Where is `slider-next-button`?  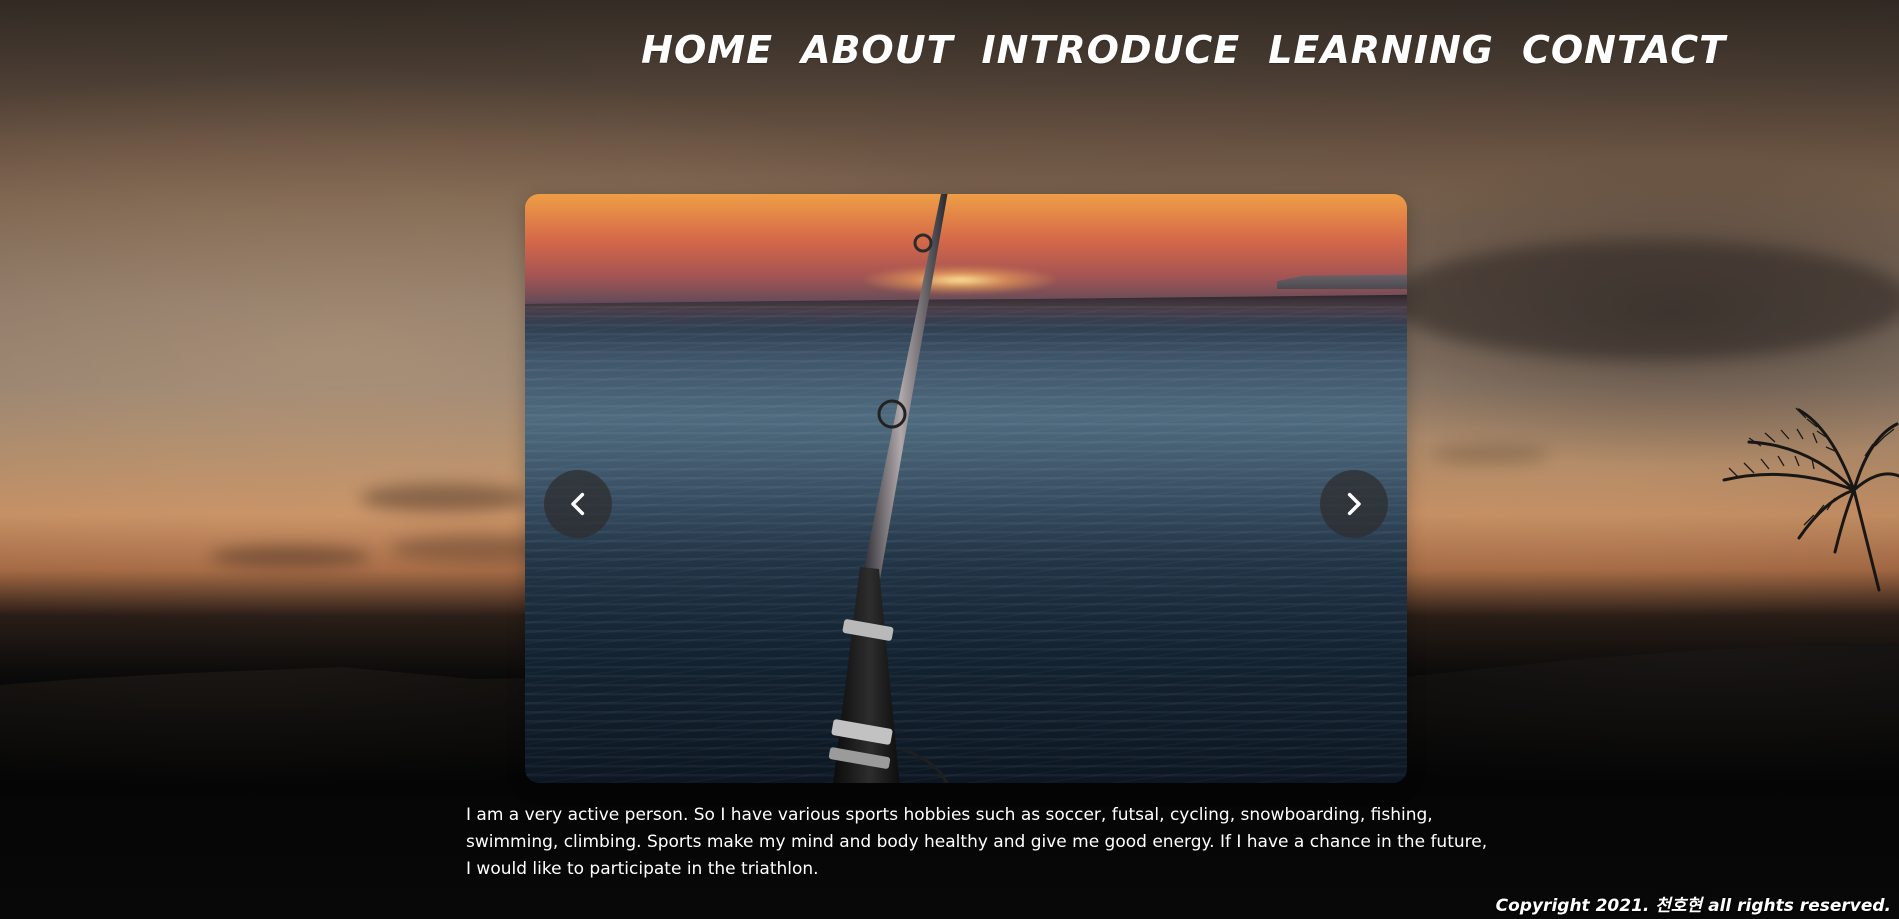 slider-next-button is located at coordinates (1354, 504).